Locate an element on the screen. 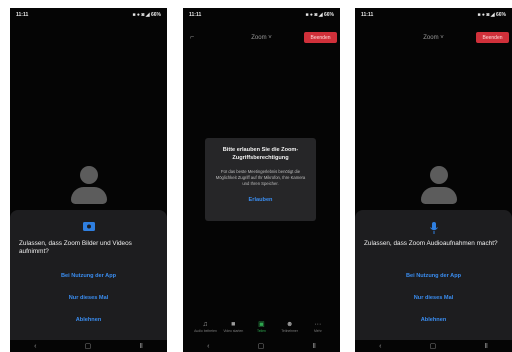 The width and height of the screenshot is (512, 352). start-video-button: ■ Video starten is located at coordinates (233, 326).